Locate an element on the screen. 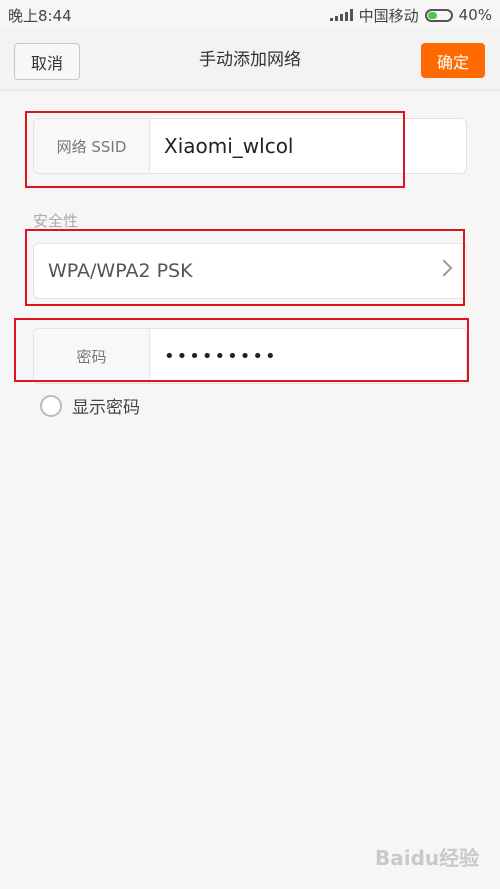 The height and width of the screenshot is (889, 500). radio-icon is located at coordinates (51, 405).